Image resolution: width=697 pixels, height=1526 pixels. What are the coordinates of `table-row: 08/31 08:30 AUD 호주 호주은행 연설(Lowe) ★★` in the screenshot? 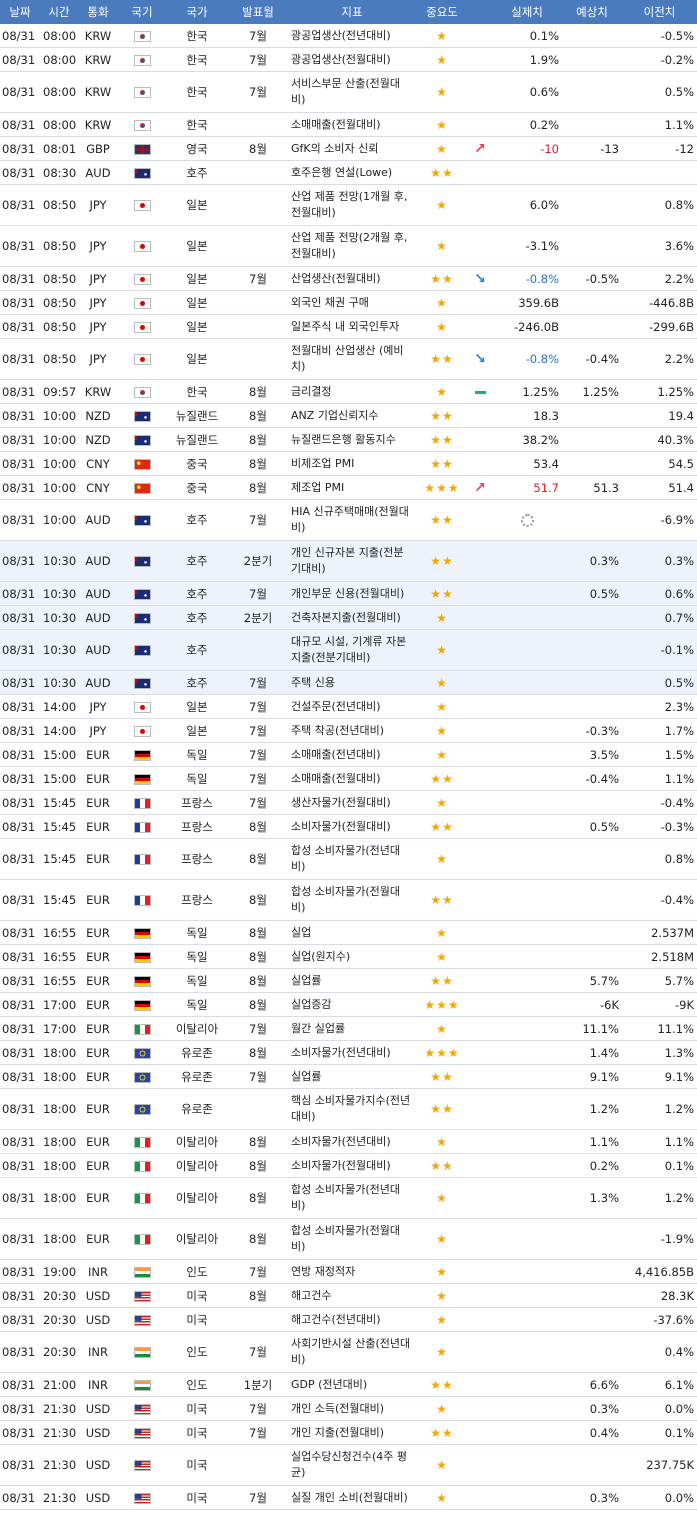 It's located at (348, 172).